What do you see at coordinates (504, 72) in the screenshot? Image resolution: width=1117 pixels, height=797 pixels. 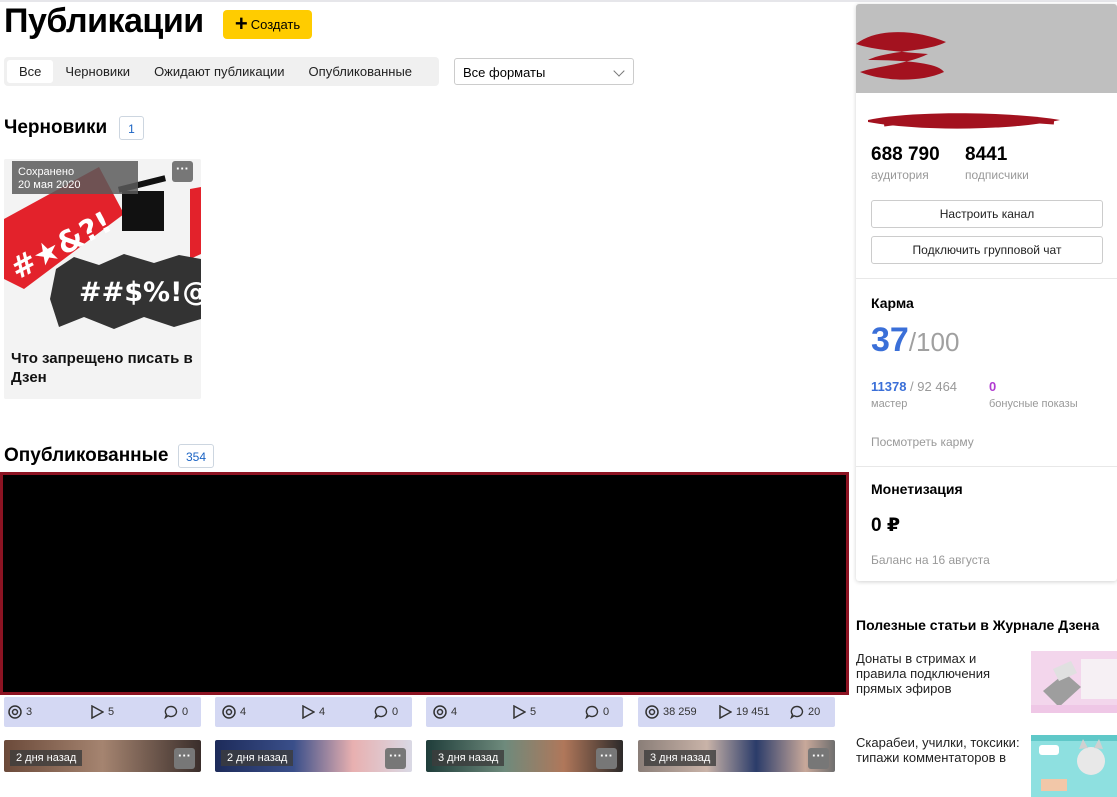 I see `format-select-value: Все форматы` at bounding box center [504, 72].